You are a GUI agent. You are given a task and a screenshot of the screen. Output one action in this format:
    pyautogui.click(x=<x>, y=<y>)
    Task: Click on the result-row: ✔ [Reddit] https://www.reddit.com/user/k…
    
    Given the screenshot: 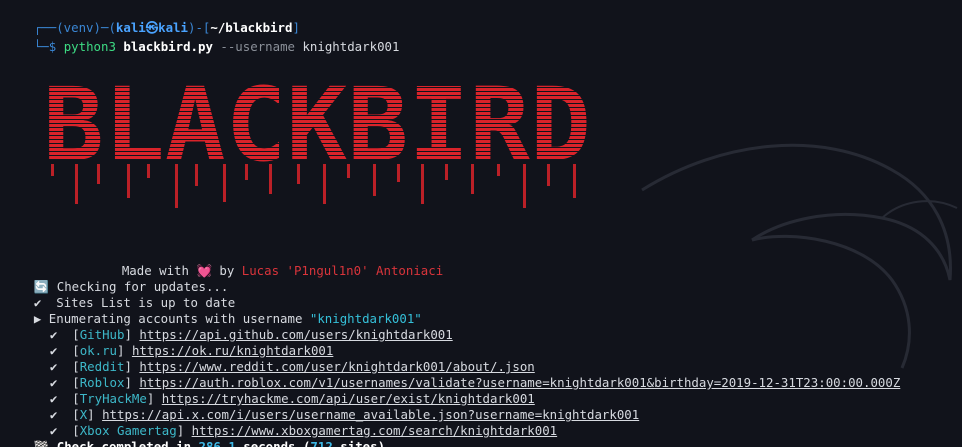 What is the action you would take?
    pyautogui.click(x=292, y=366)
    